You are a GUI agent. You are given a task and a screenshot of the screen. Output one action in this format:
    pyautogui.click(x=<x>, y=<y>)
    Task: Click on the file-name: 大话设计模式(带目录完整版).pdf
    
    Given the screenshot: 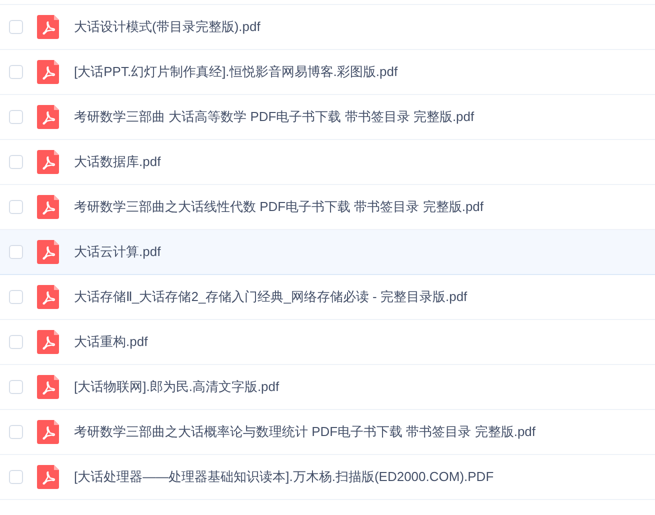 What is the action you would take?
    pyautogui.click(x=167, y=27)
    